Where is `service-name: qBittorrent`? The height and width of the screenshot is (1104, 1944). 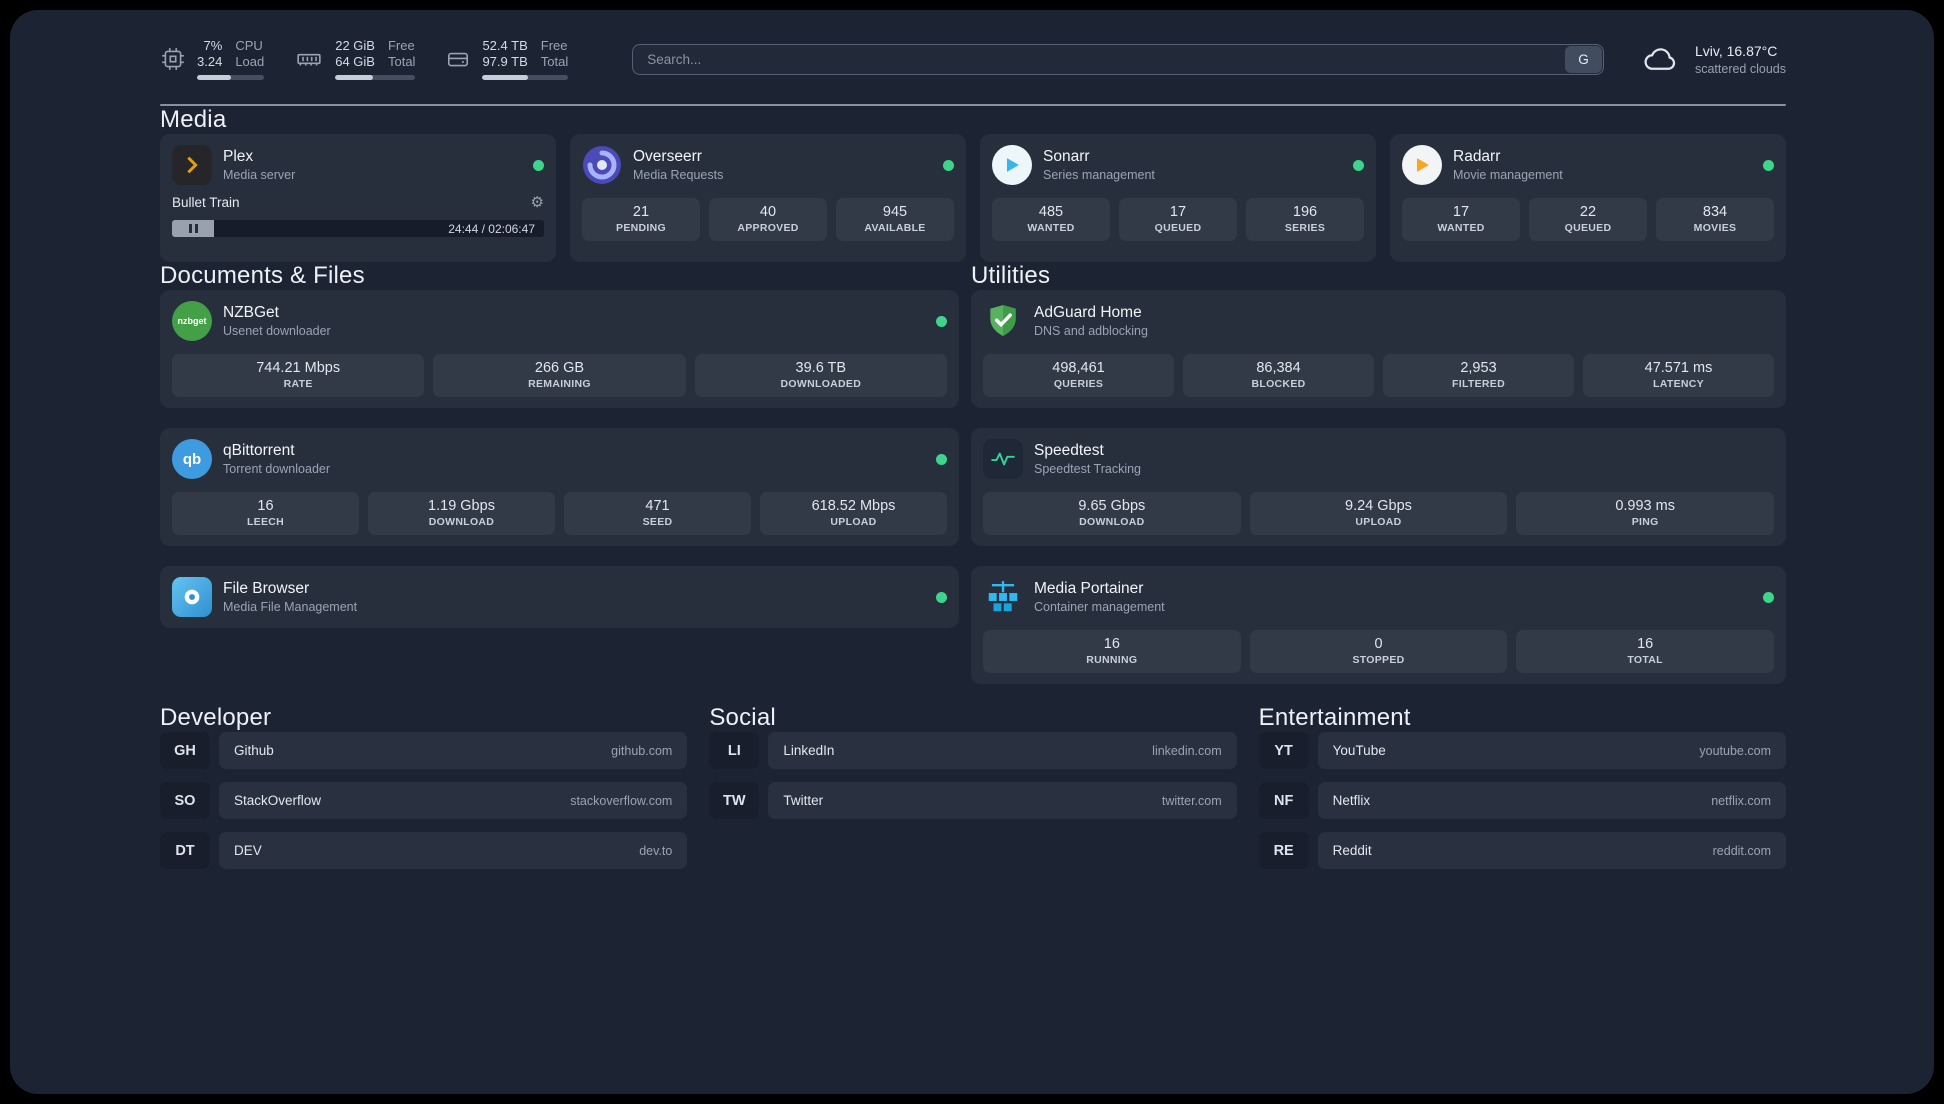 service-name: qBittorrent is located at coordinates (259, 450).